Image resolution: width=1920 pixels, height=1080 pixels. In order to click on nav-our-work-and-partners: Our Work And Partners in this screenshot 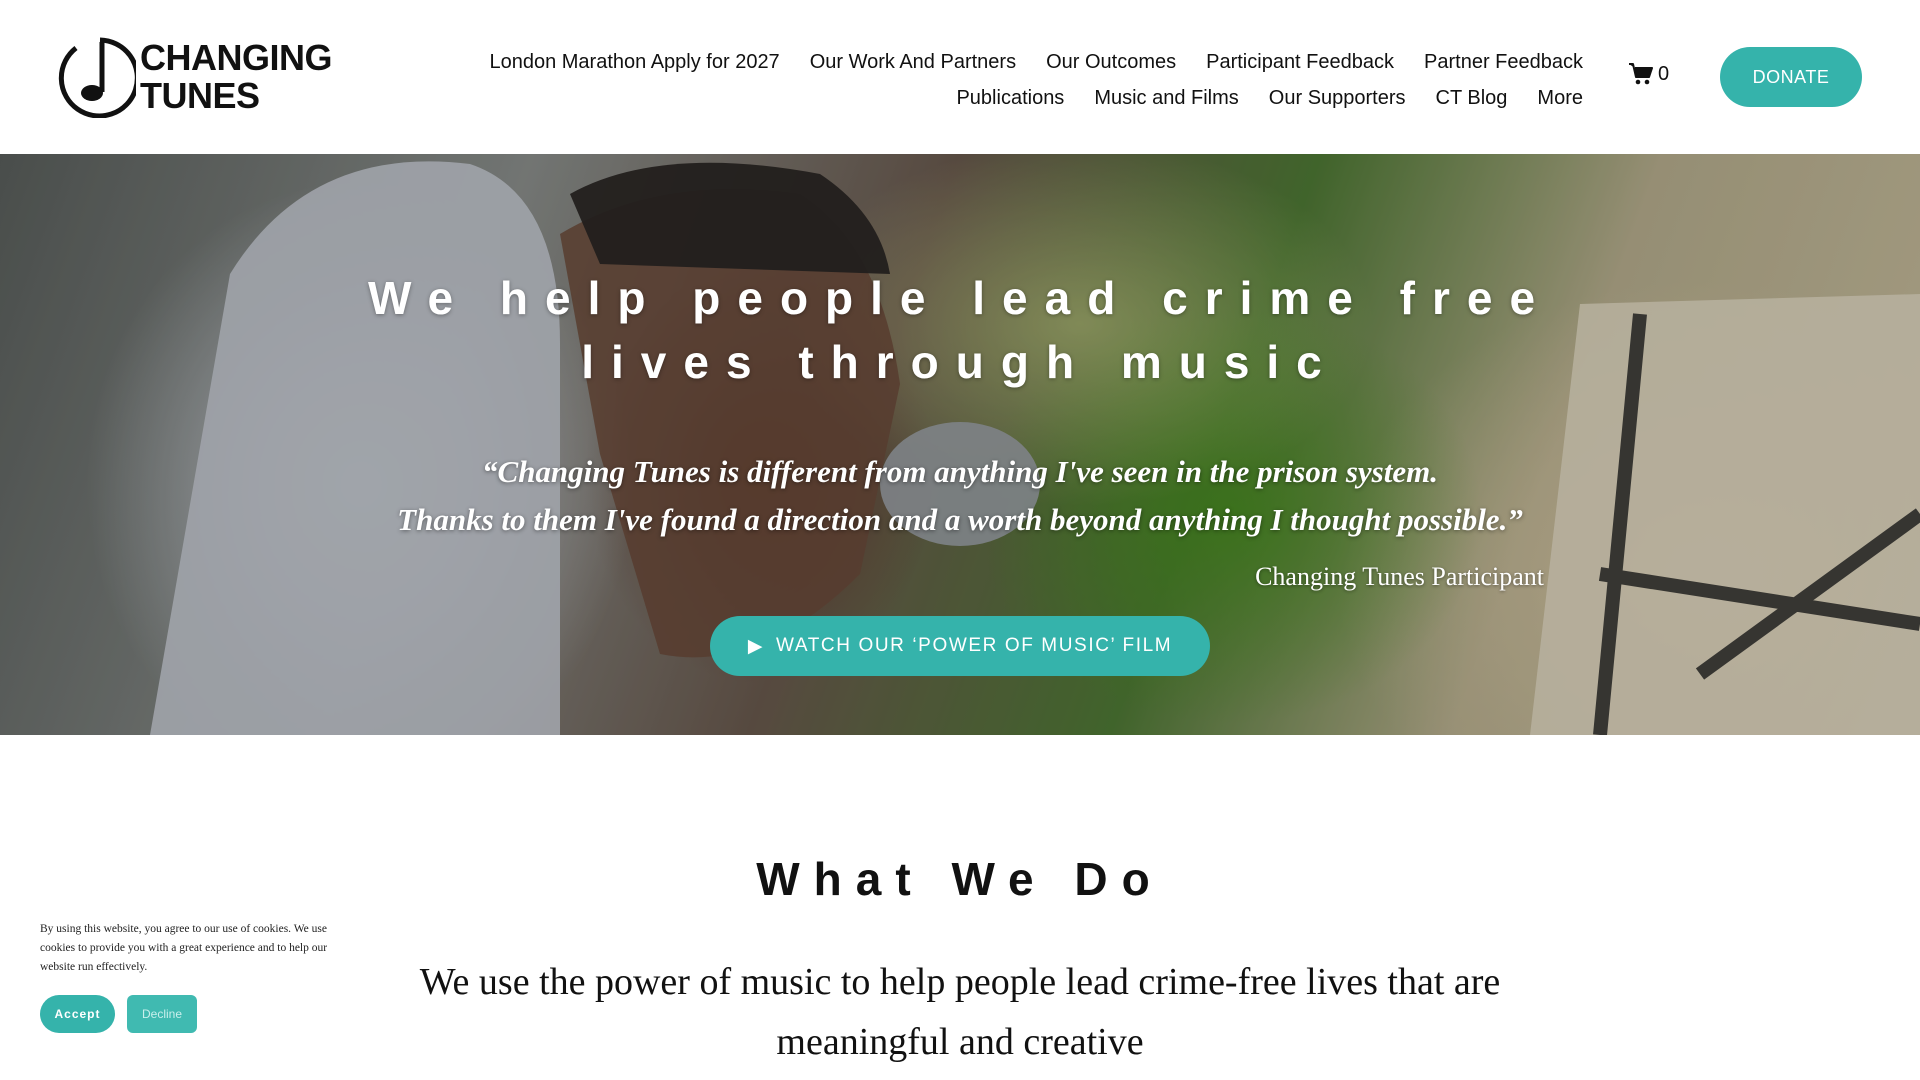, I will do `click(913, 62)`.